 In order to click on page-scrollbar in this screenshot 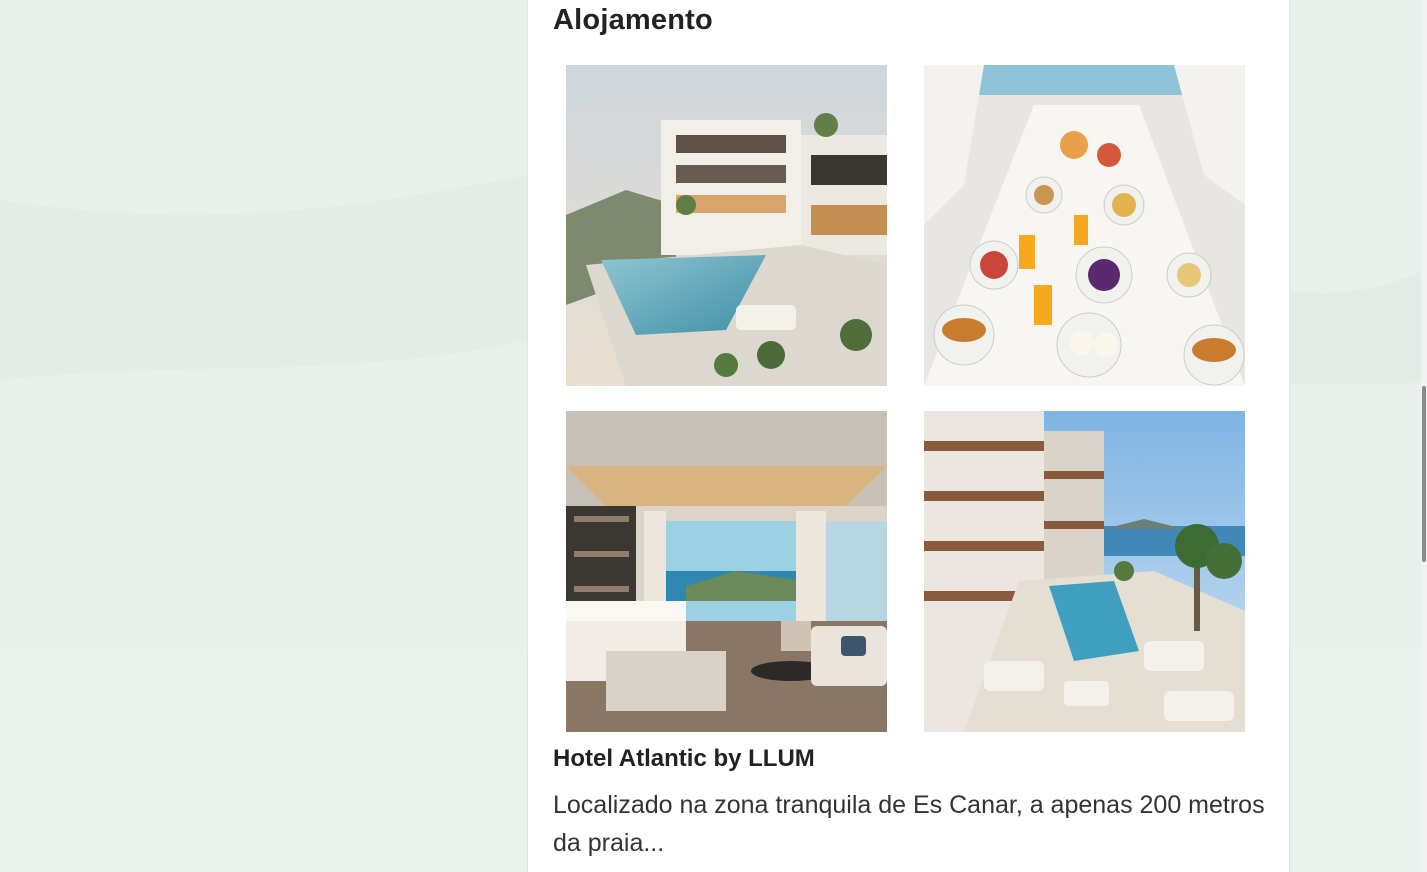, I will do `click(1424, 436)`.